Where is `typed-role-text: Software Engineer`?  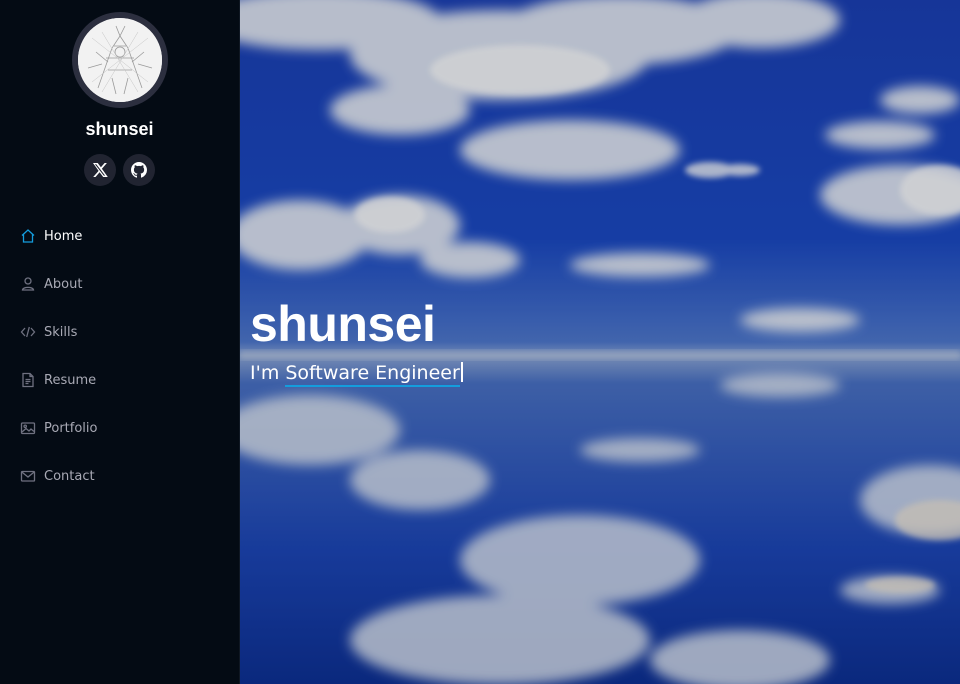 typed-role-text: Software Engineer is located at coordinates (372, 374).